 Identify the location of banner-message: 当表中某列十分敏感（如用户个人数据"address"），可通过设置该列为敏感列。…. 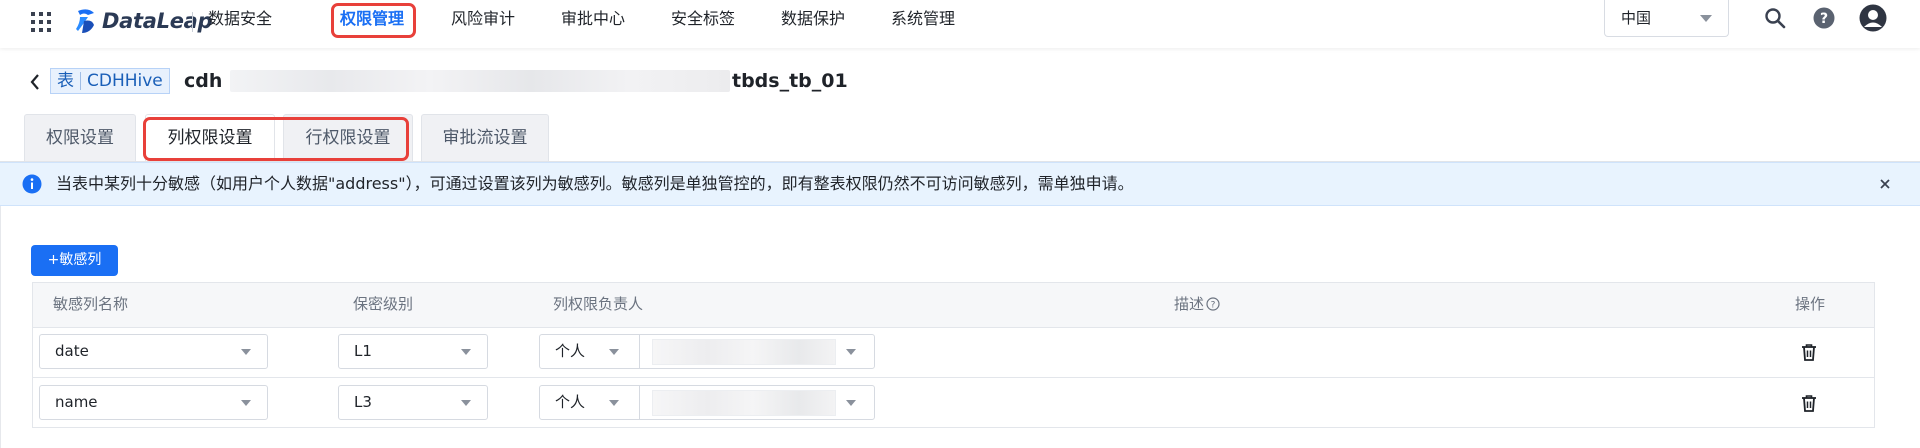
(595, 183).